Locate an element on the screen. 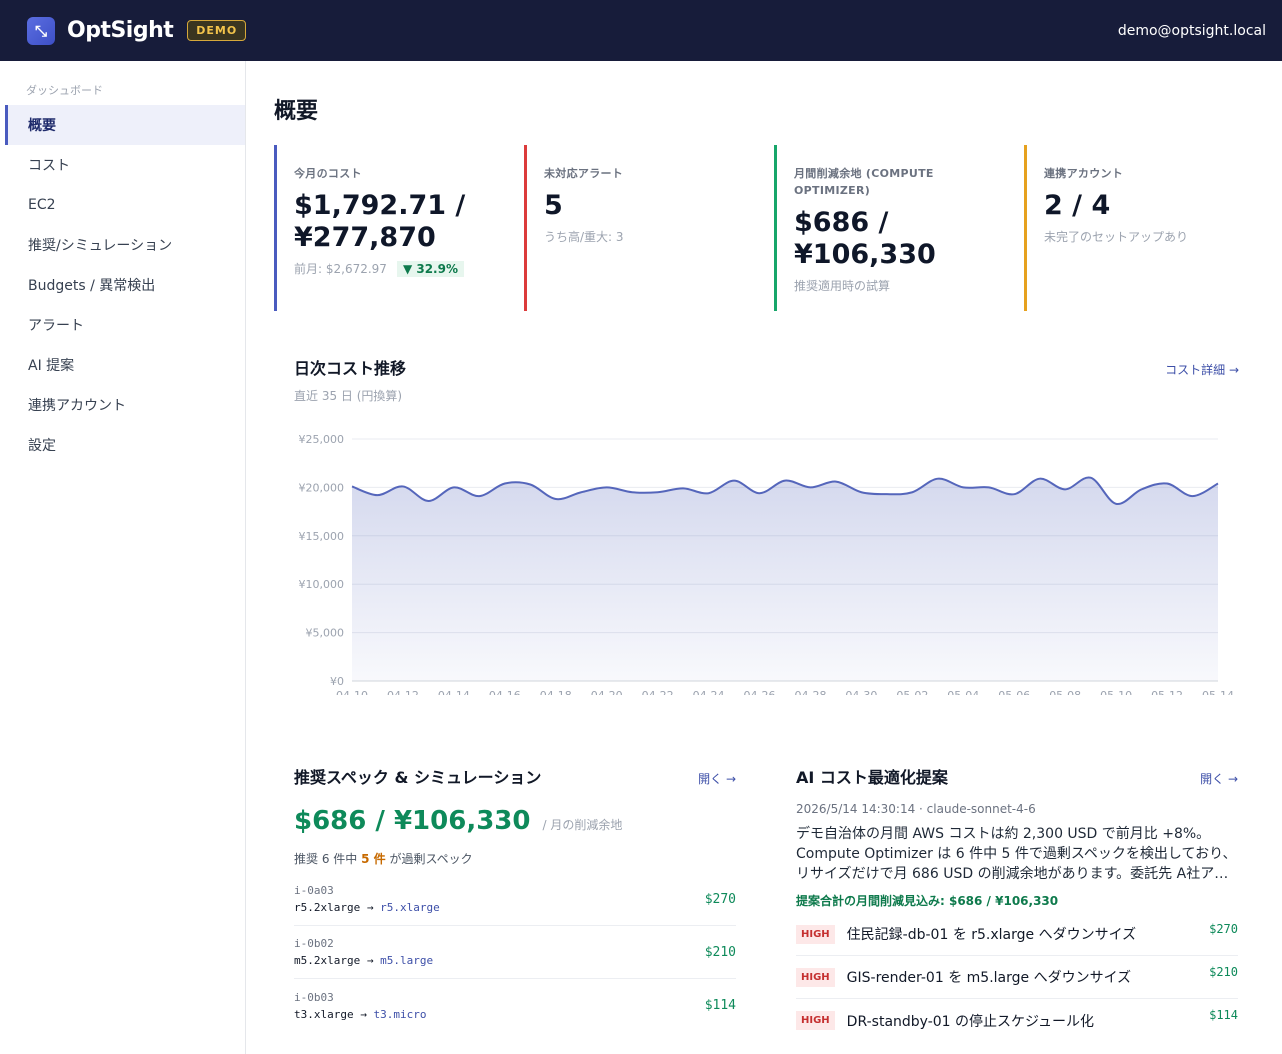  kpi-sub-row: 前月: $2,672.97 ▼ 32.9% is located at coordinates (401, 268).